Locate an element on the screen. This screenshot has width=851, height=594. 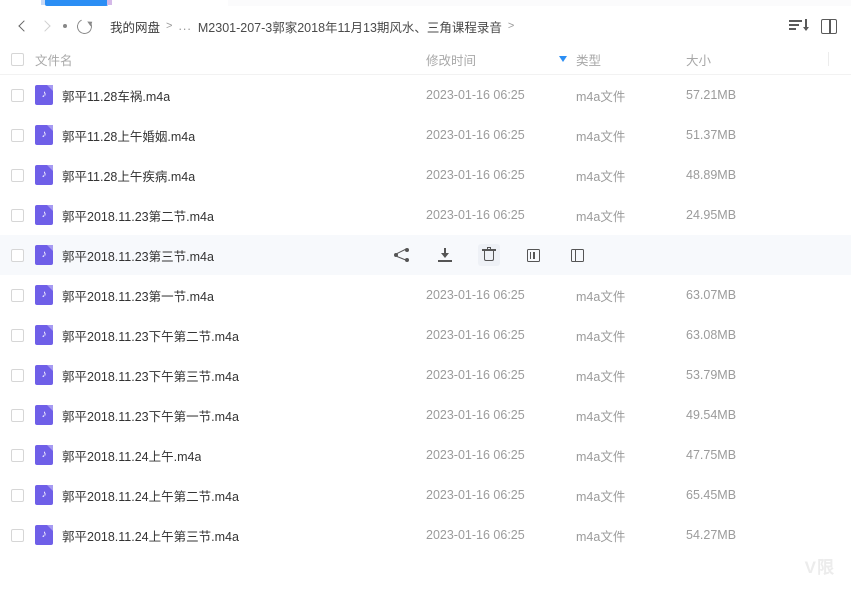
file-size-cell: 54.27MB is located at coordinates (711, 535).